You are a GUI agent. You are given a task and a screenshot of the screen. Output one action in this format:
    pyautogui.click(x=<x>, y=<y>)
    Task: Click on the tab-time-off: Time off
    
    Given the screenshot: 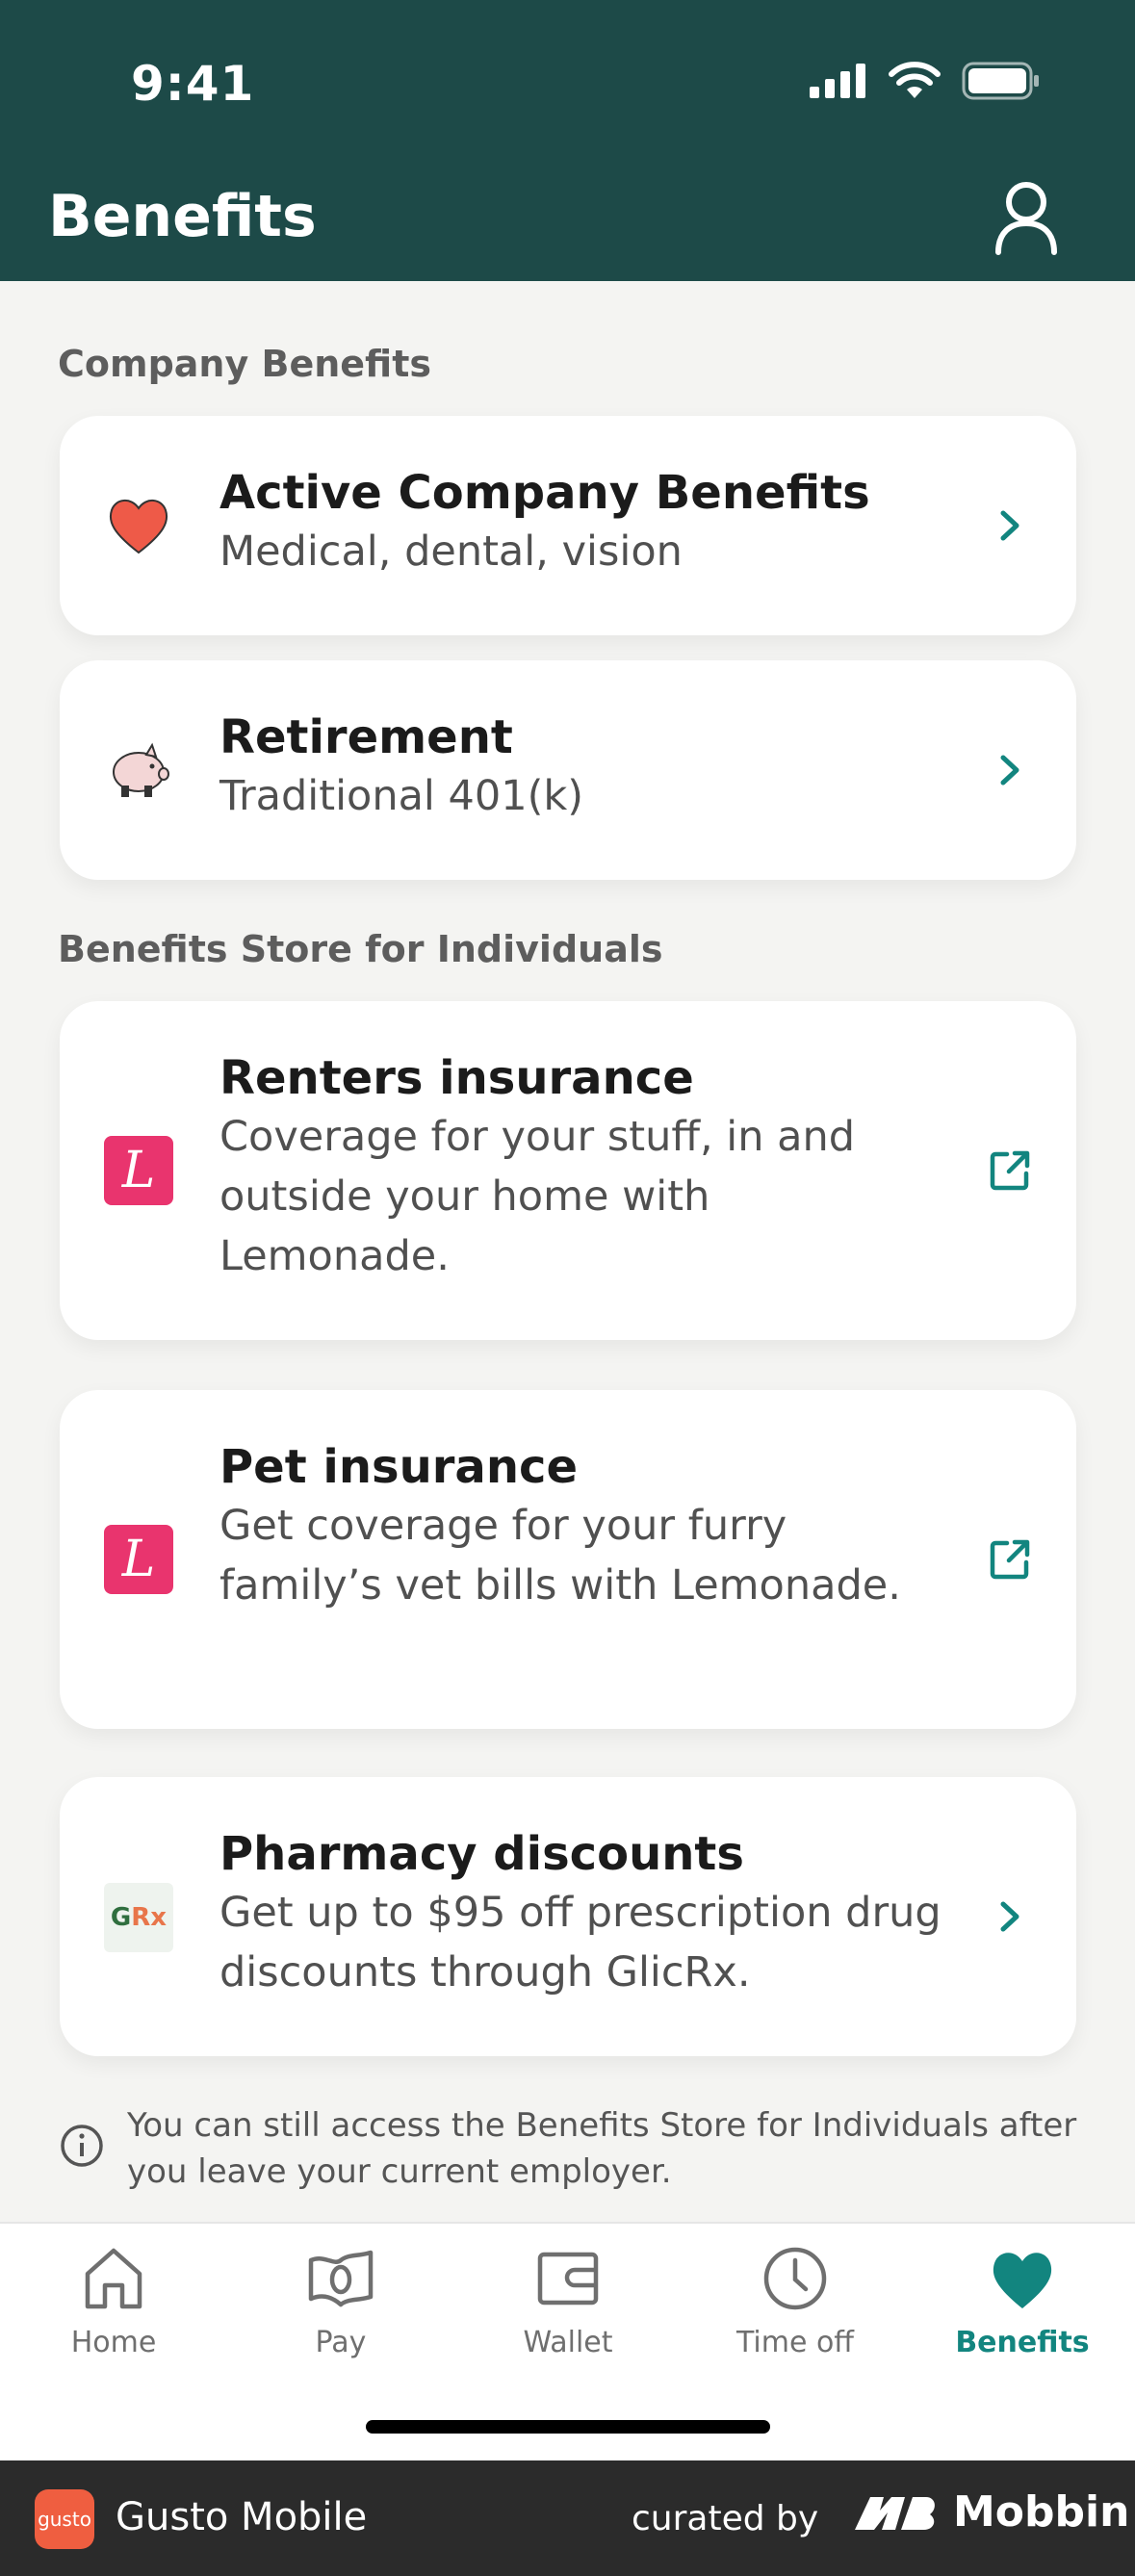 What is the action you would take?
    pyautogui.click(x=795, y=2301)
    